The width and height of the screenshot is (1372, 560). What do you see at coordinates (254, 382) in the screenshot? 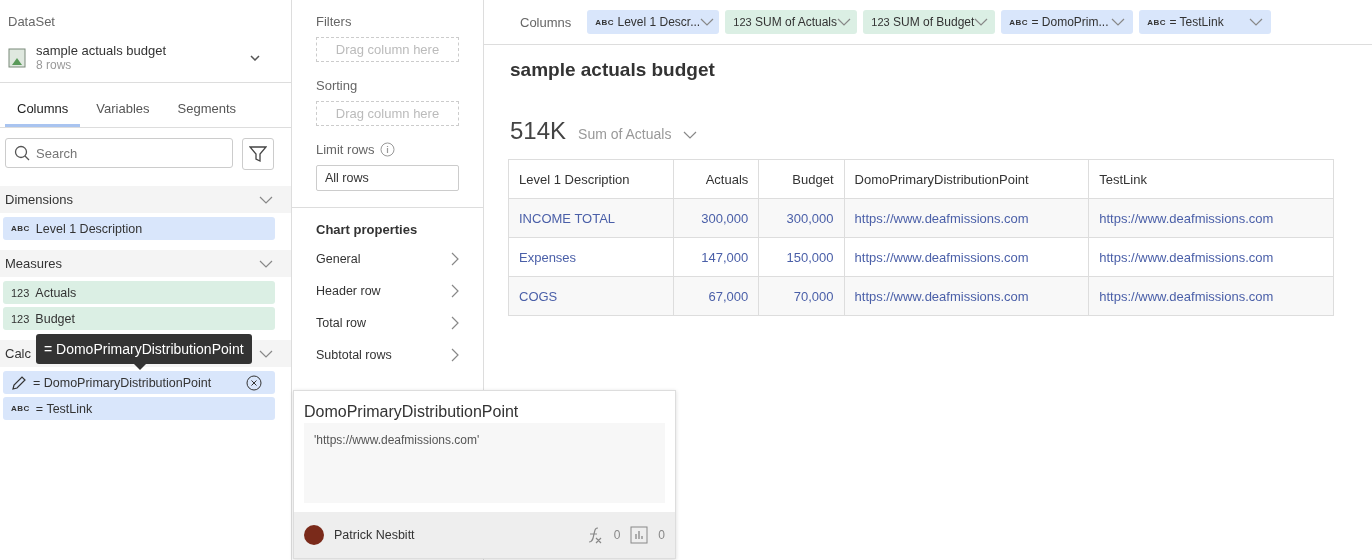
I see `remove-icon` at bounding box center [254, 382].